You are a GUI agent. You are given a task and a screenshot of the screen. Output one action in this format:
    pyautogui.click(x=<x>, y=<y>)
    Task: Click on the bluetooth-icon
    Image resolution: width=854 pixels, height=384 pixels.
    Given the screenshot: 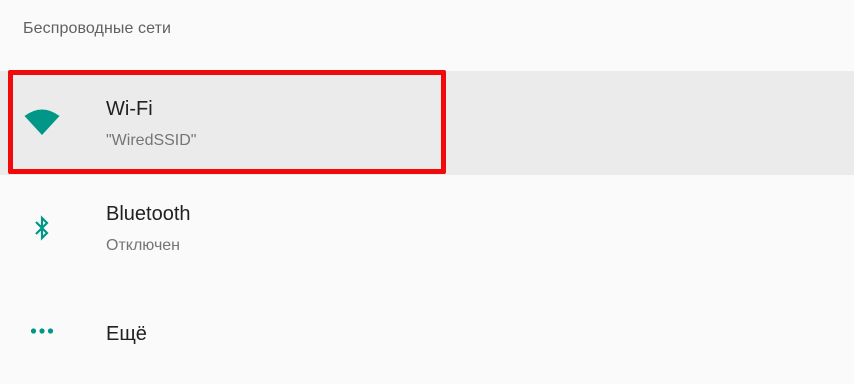 What is the action you would take?
    pyautogui.click(x=42, y=228)
    